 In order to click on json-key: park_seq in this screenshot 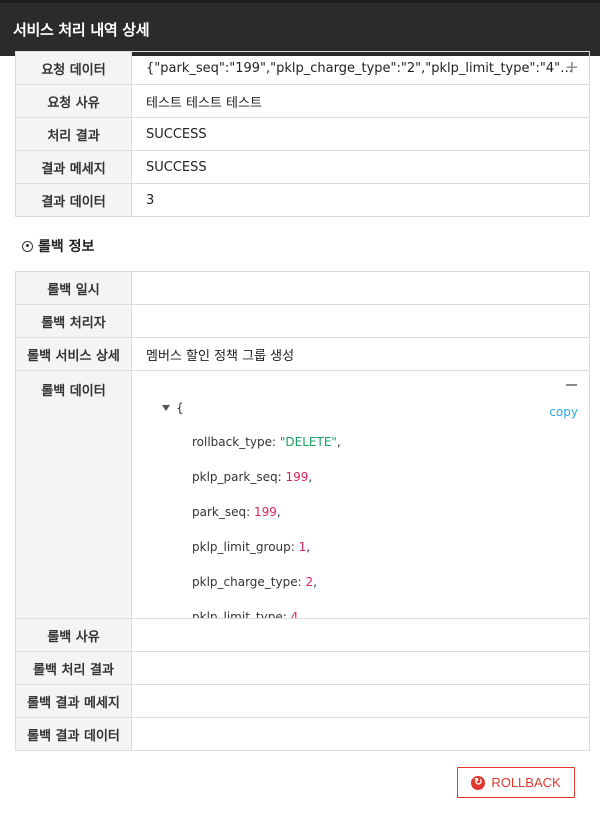, I will do `click(219, 512)`.